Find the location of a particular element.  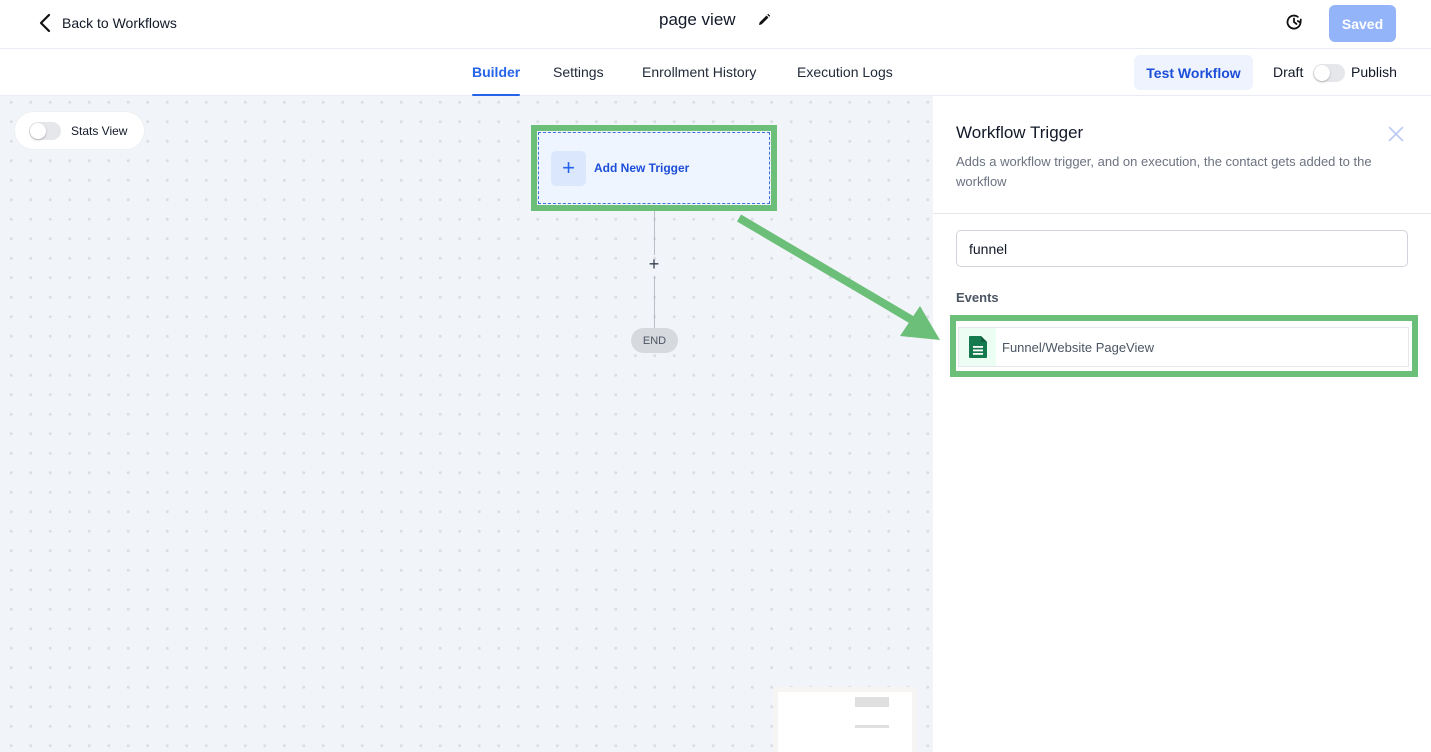

workflow-title-group: page view is located at coordinates (715, 20).